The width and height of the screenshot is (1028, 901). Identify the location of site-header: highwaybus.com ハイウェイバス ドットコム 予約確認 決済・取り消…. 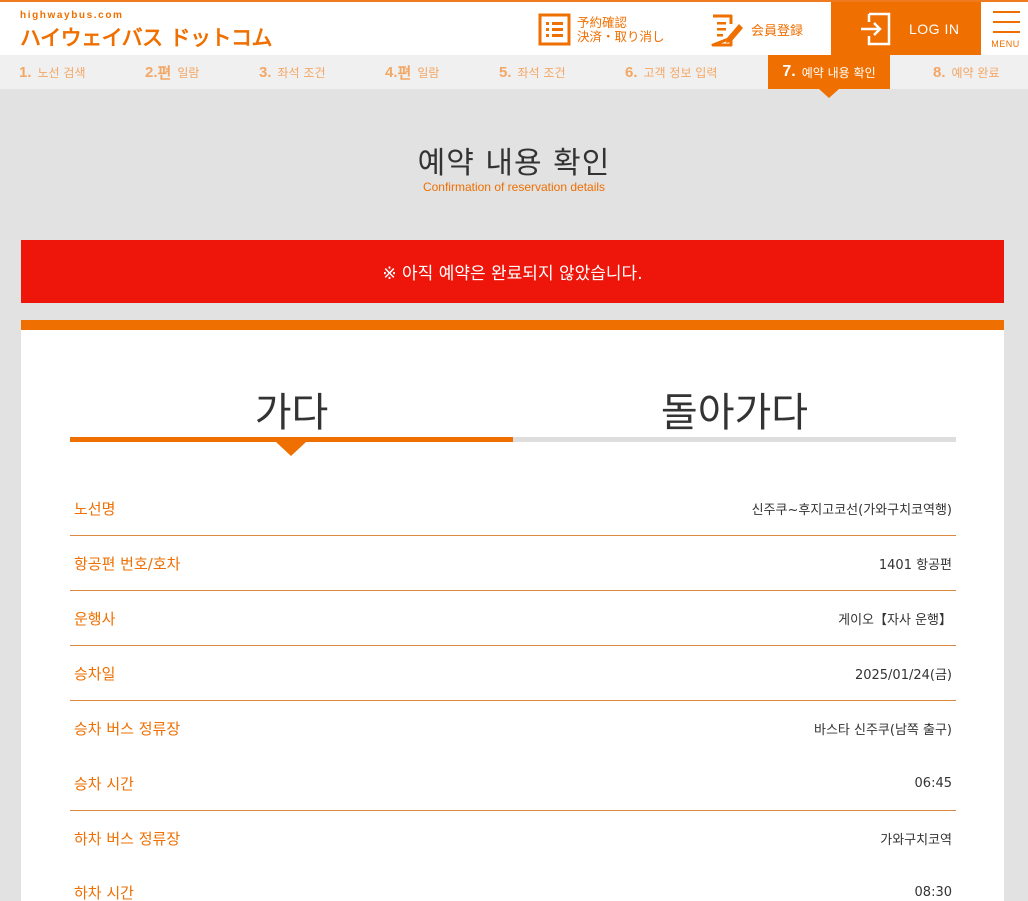
(514, 27).